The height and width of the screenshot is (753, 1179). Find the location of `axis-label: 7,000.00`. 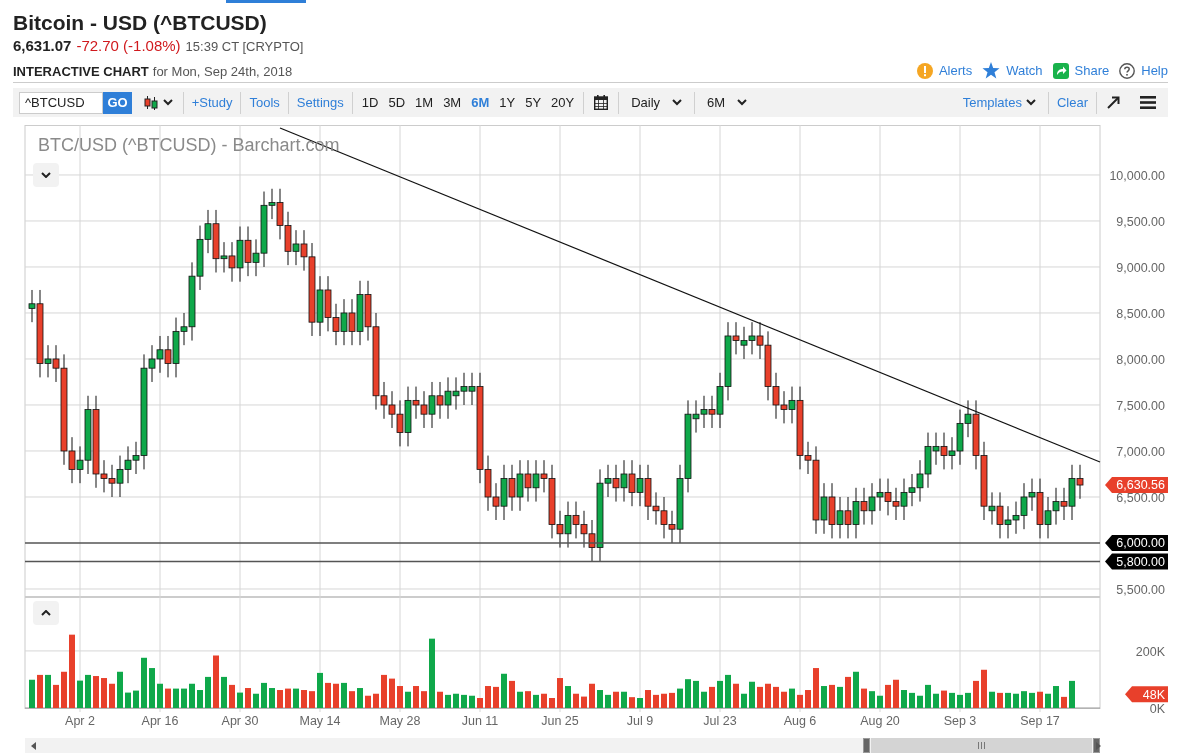

axis-label: 7,000.00 is located at coordinates (1140, 452).